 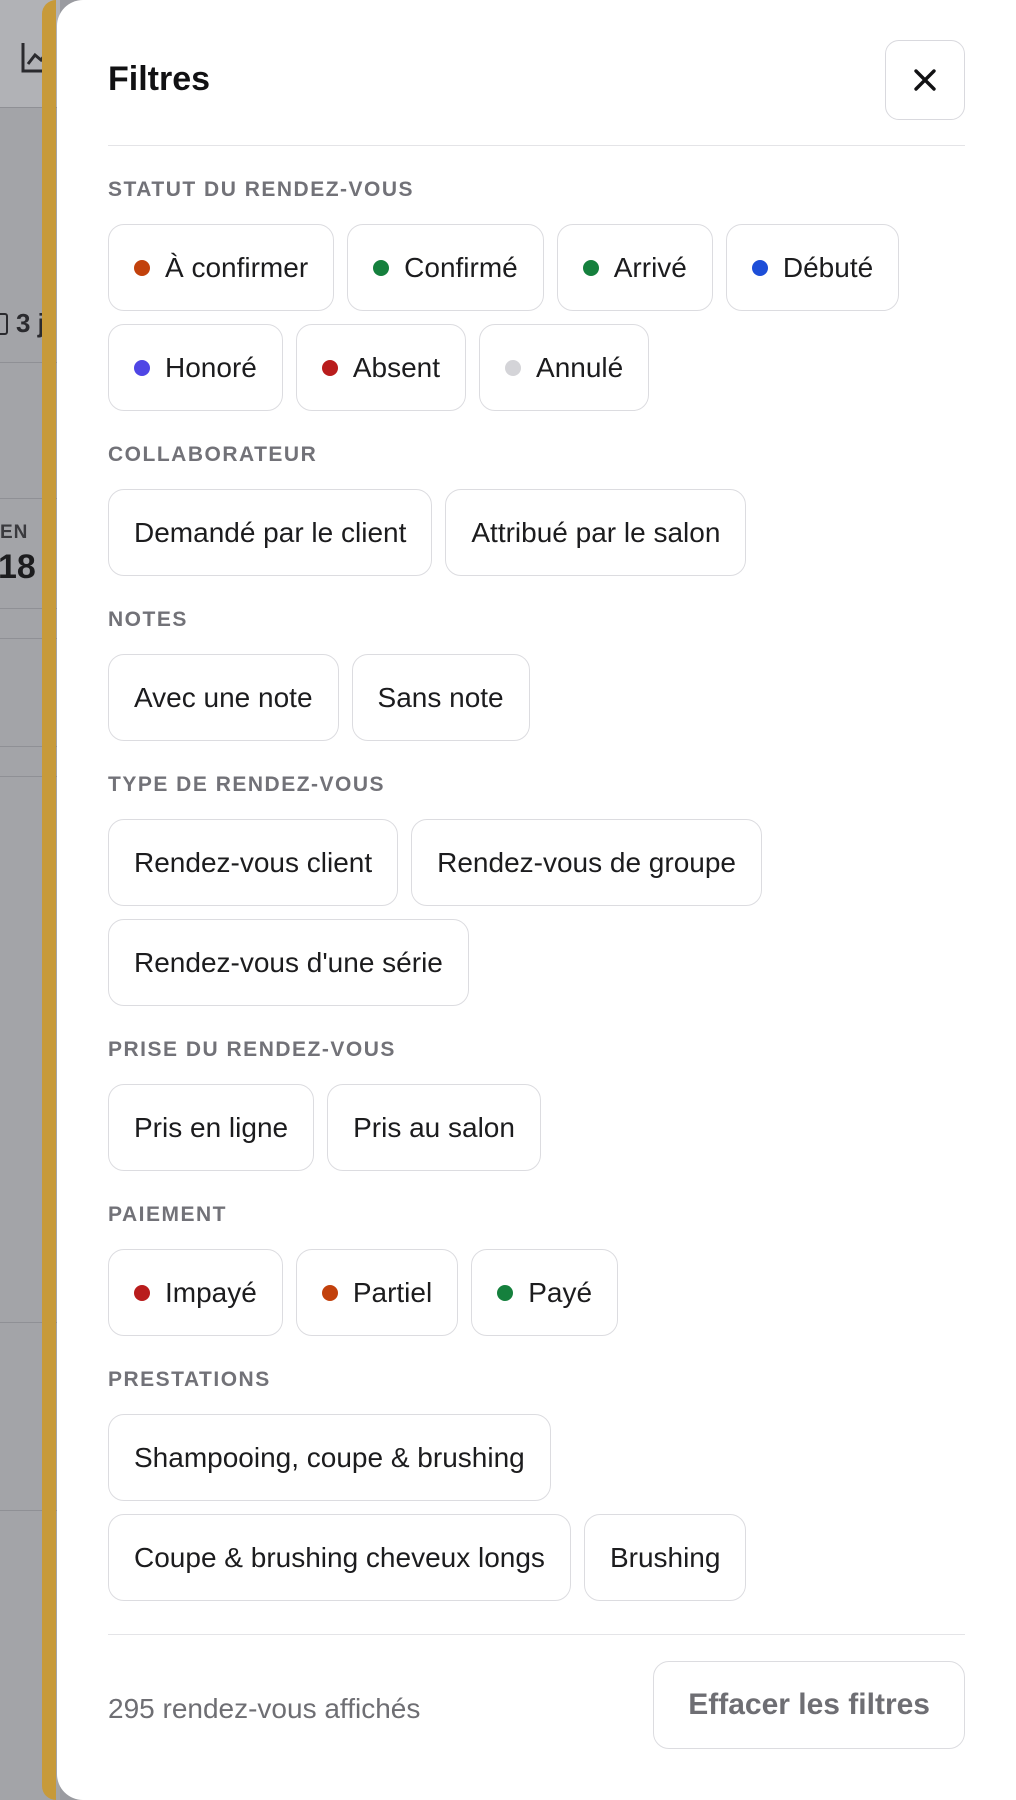 I want to click on section-title: NOTES, so click(x=148, y=619).